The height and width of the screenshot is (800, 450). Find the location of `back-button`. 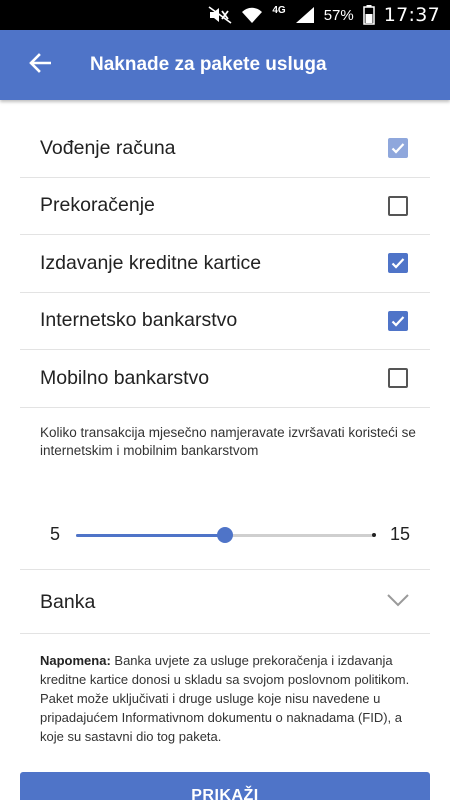

back-button is located at coordinates (40, 65).